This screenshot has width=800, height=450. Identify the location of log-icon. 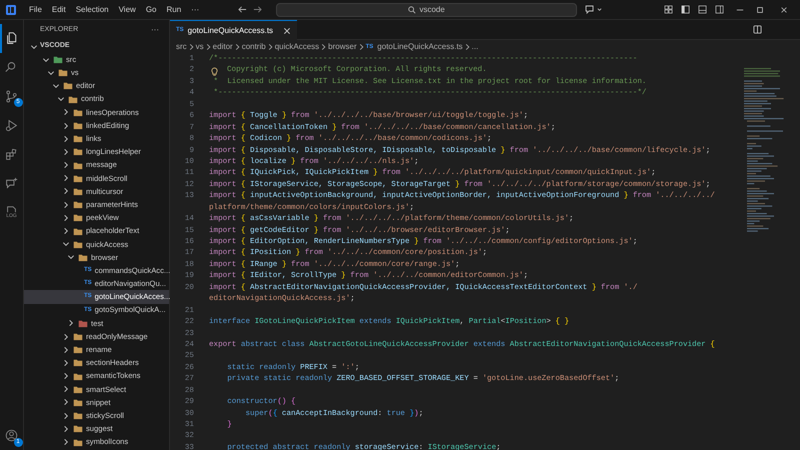
(11, 209).